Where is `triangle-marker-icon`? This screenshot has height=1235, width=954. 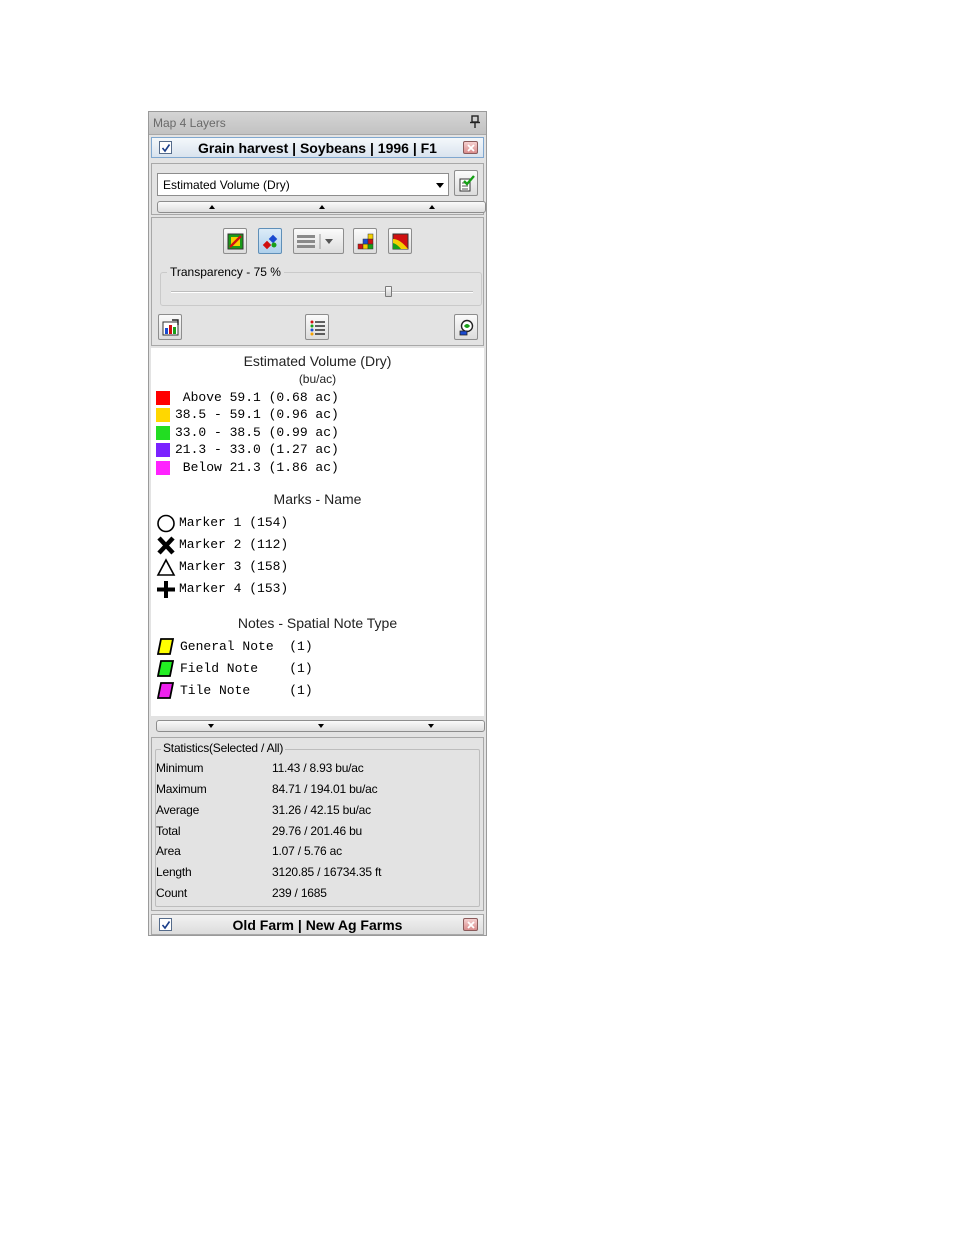 triangle-marker-icon is located at coordinates (166, 567).